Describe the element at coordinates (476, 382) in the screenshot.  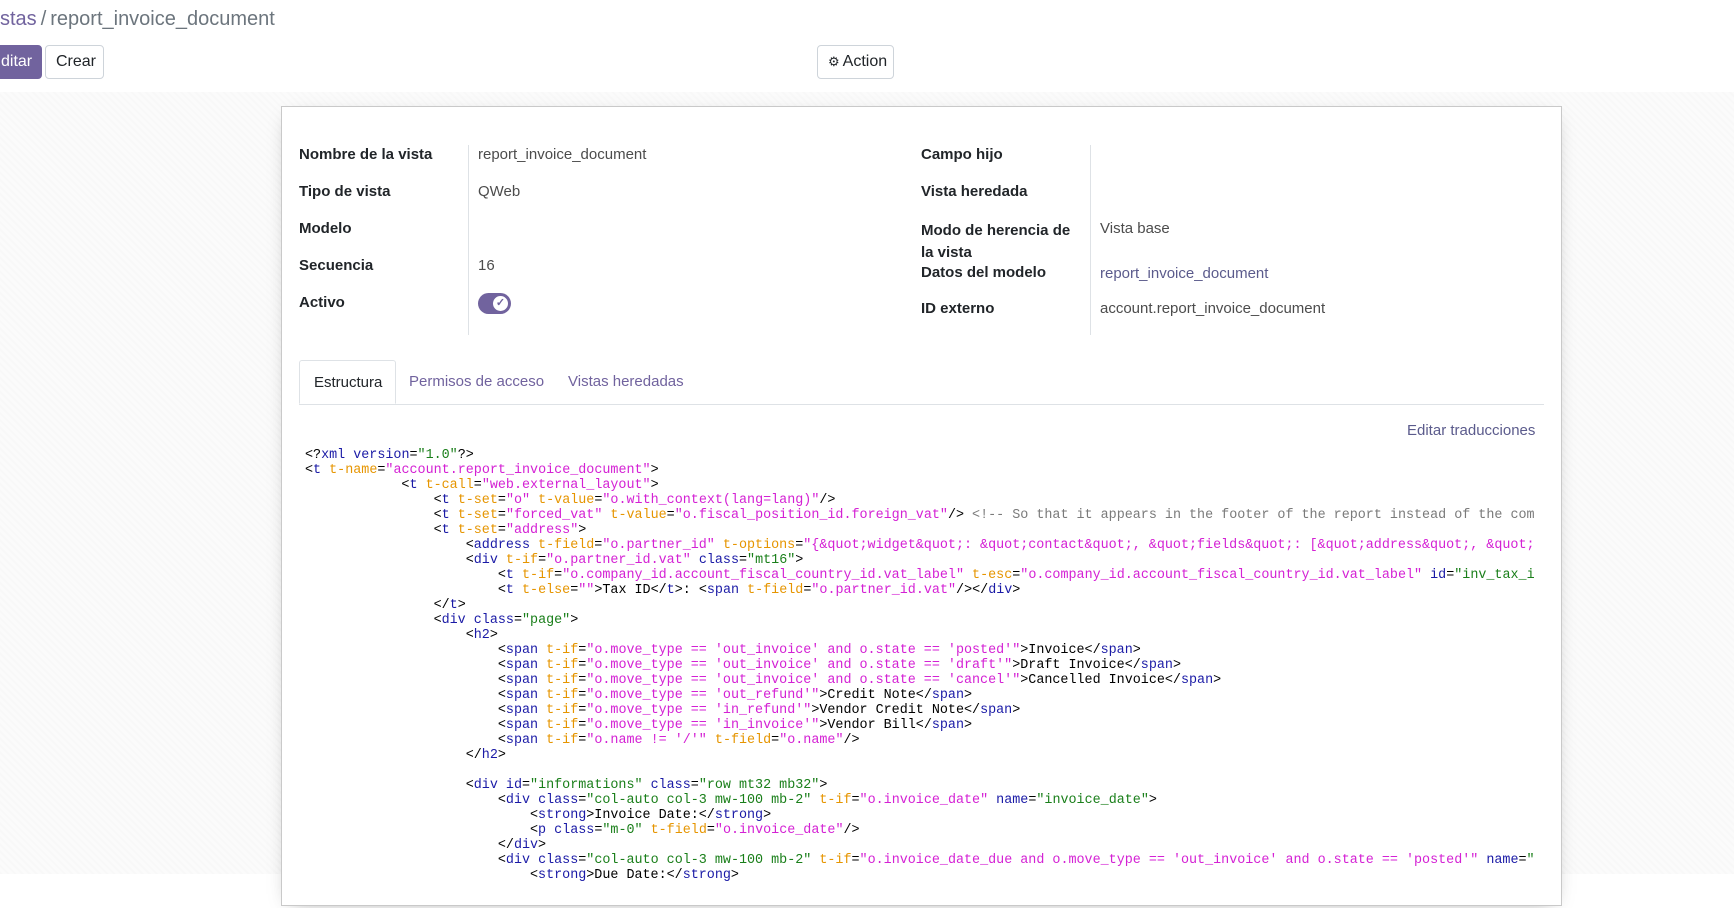
I see `tab-access-permissions: Permisos de acceso` at that location.